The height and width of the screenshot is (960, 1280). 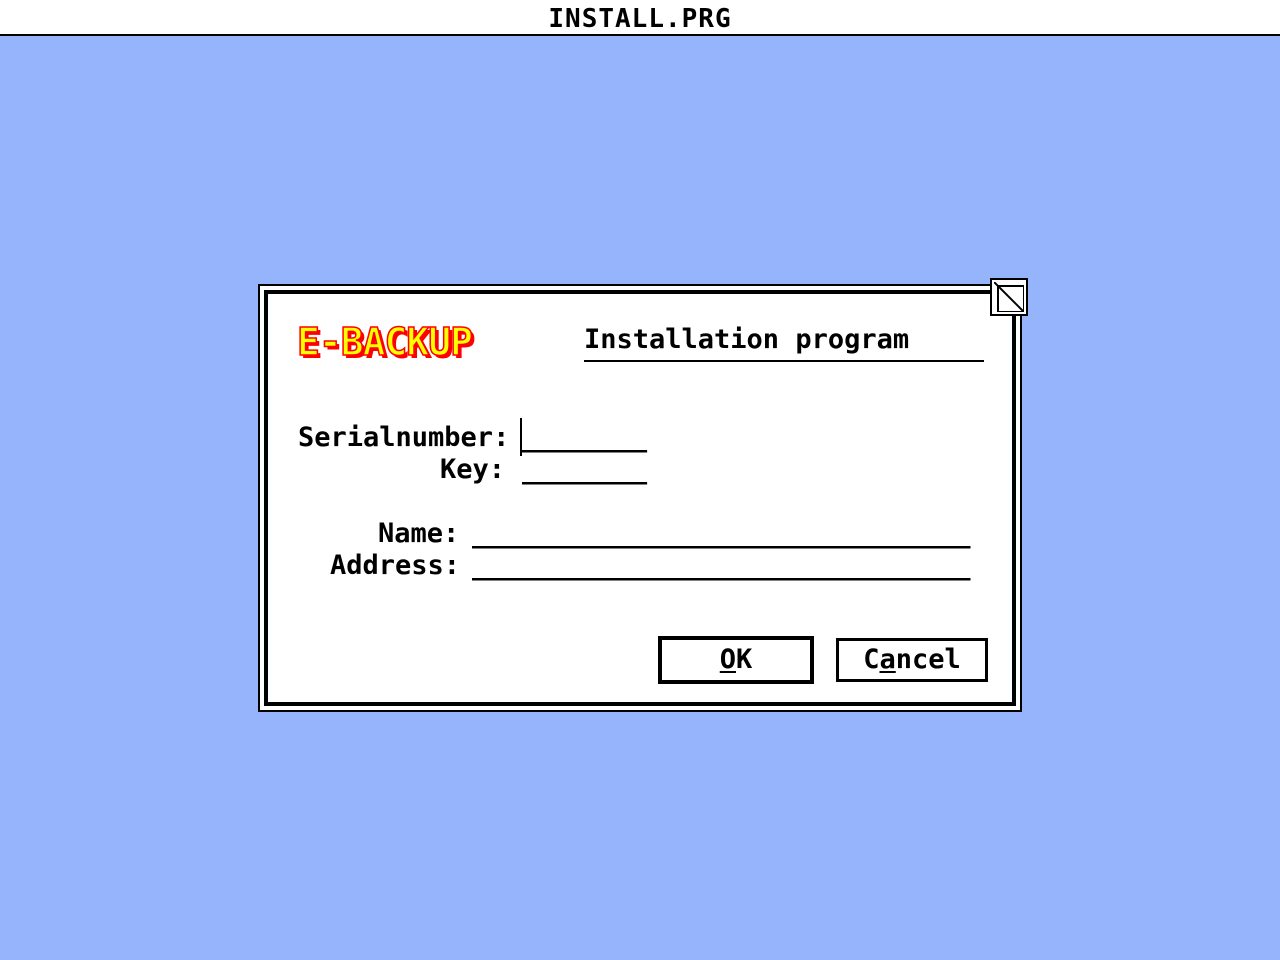 What do you see at coordinates (521, 437) in the screenshot?
I see `text-cursor` at bounding box center [521, 437].